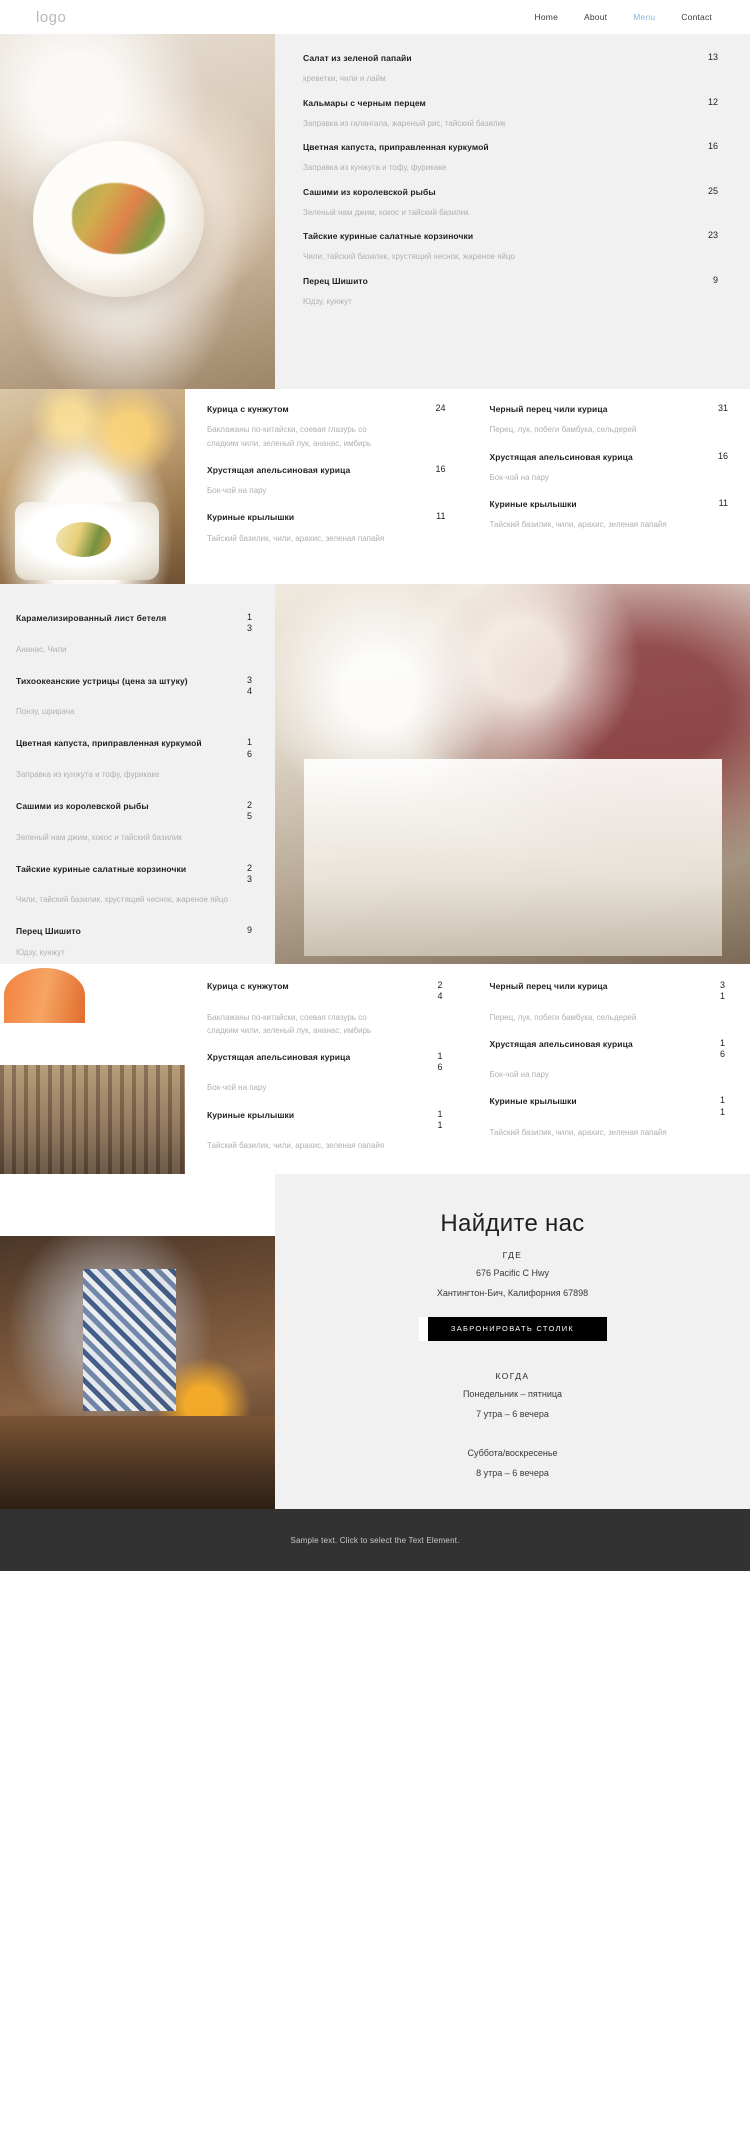  What do you see at coordinates (512, 1460) in the screenshot?
I see `weekend-hours-block: Суббота/воскресенье 8 утра – 6 вечера` at bounding box center [512, 1460].